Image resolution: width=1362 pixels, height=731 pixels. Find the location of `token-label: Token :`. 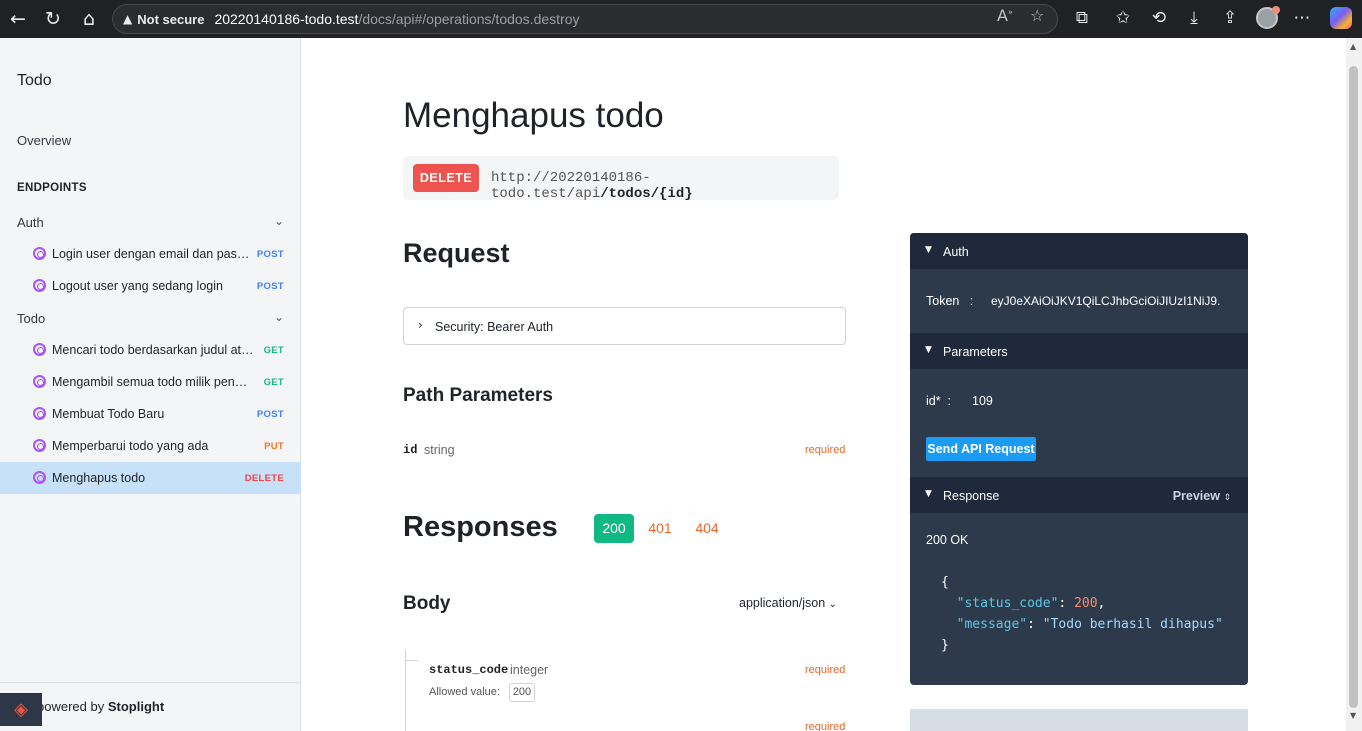

token-label: Token : is located at coordinates (950, 301).